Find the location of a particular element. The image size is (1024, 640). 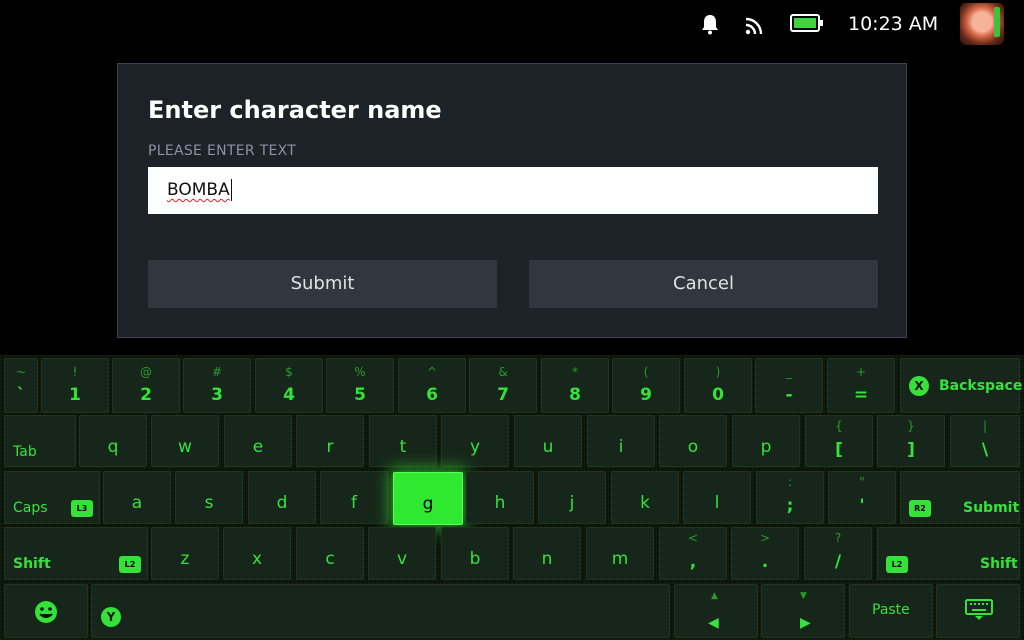

key-u: u is located at coordinates (548, 441).